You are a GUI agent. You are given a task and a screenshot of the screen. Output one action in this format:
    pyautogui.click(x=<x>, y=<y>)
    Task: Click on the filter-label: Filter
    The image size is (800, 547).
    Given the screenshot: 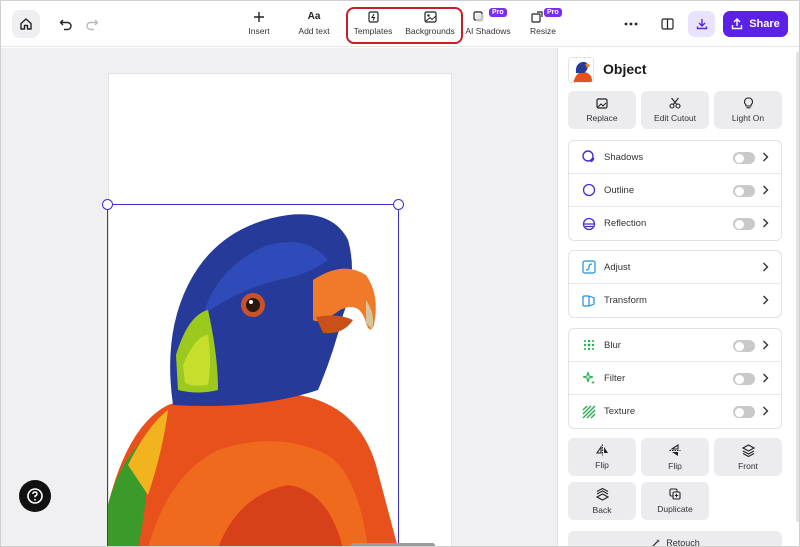 What is the action you would take?
    pyautogui.click(x=615, y=378)
    